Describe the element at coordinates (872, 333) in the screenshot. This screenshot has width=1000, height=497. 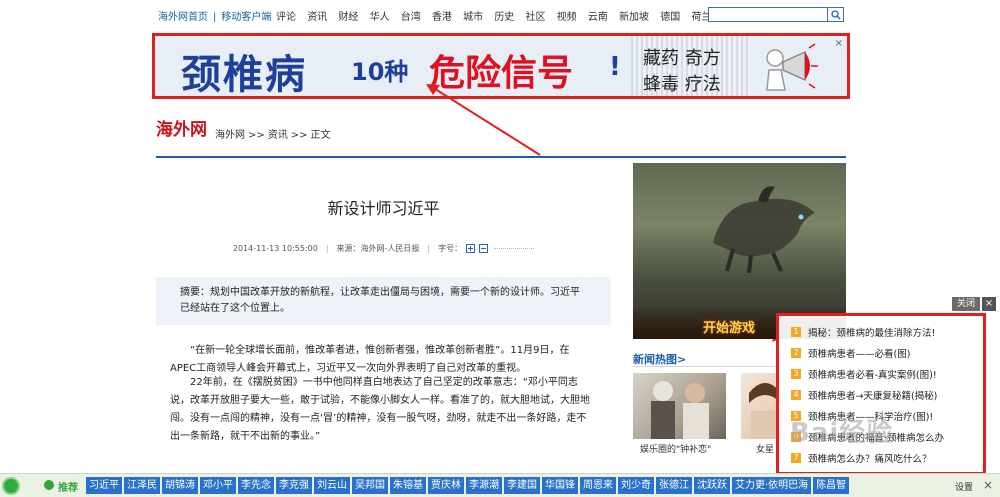
I see `popup-item-text: 揭秘：颈椎病的最佳消除方法!` at that location.